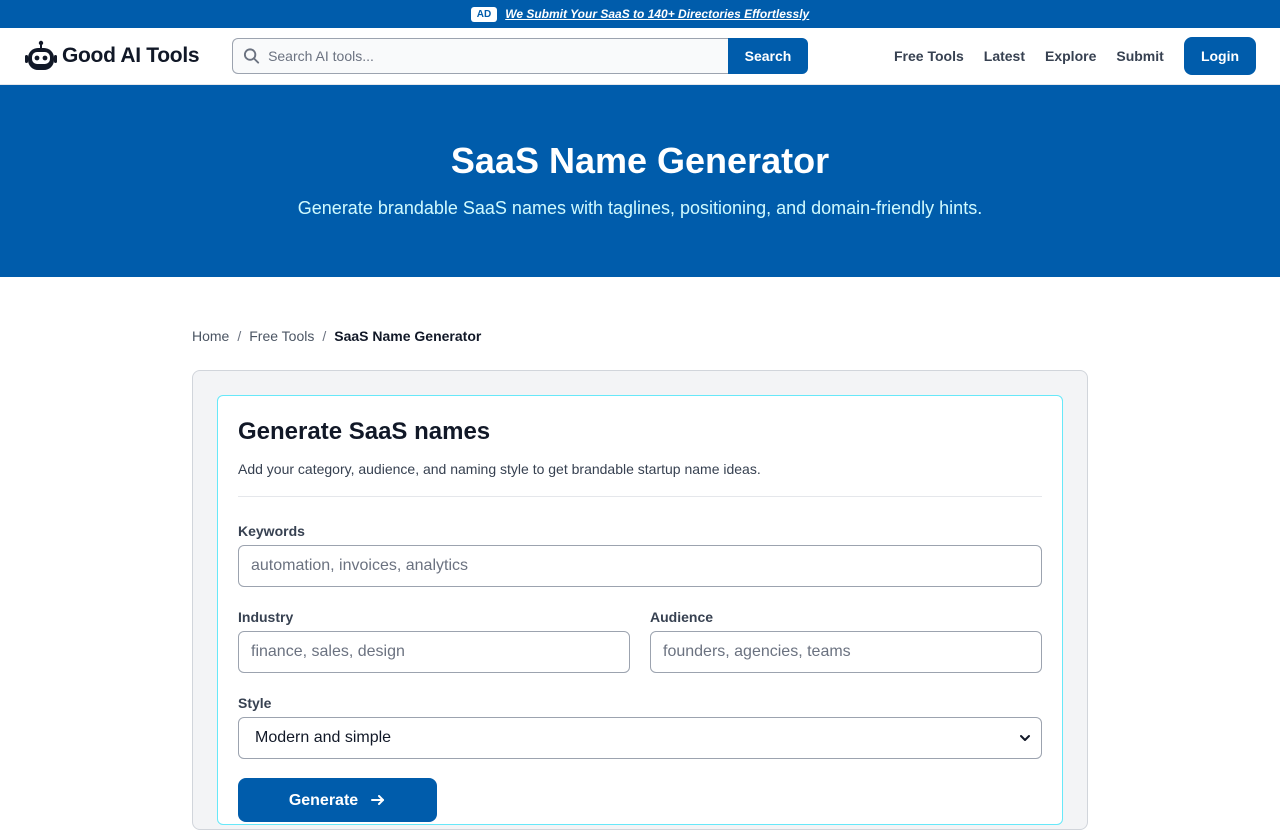 This screenshot has width=1280, height=830. What do you see at coordinates (434, 652) in the screenshot?
I see `industry-input` at bounding box center [434, 652].